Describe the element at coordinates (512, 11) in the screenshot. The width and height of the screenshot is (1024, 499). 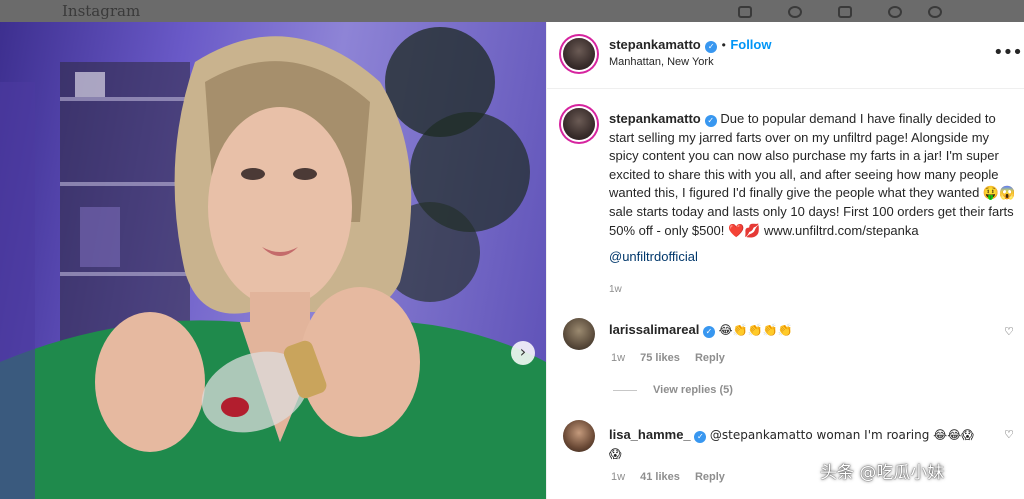
I see `instagram-topbar: Instagram` at that location.